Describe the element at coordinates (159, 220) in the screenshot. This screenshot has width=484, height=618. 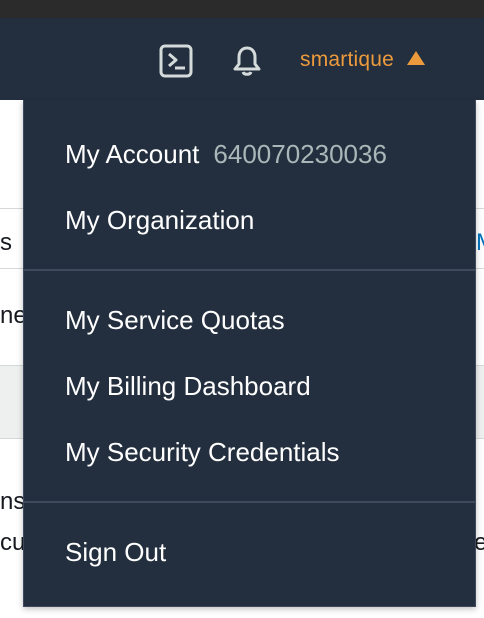
I see `my-organization-menu-item: My Organization` at that location.